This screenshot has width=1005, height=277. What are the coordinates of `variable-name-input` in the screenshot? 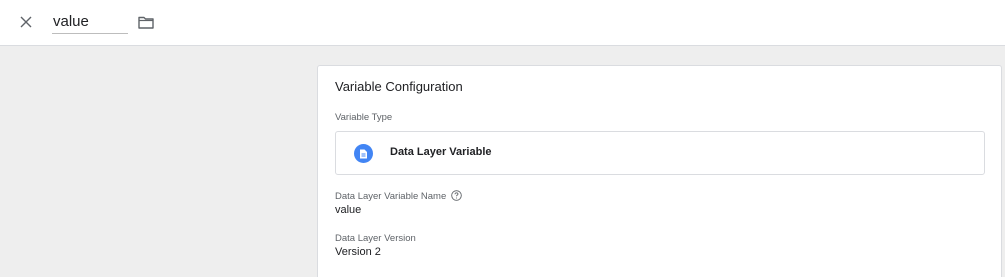 It's located at (90, 23).